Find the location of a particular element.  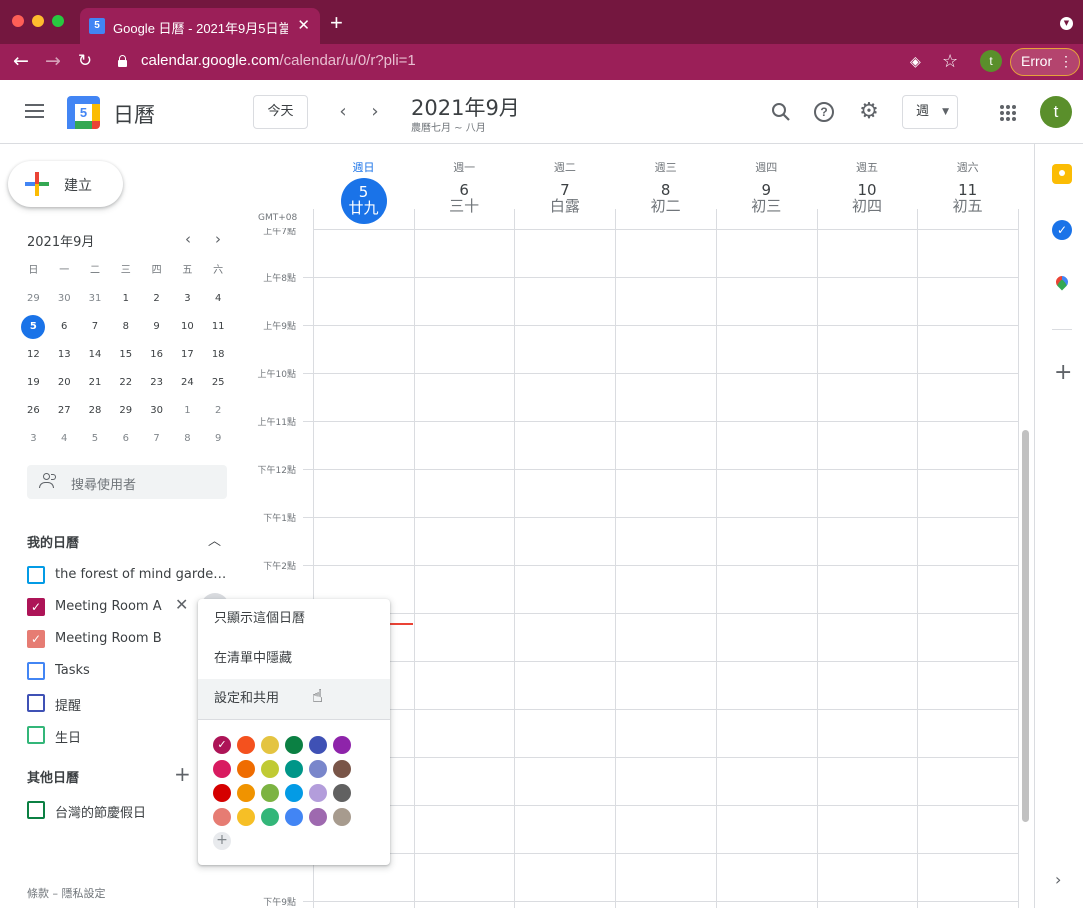

bookmark-star-icon: ☆ is located at coordinates (950, 61).